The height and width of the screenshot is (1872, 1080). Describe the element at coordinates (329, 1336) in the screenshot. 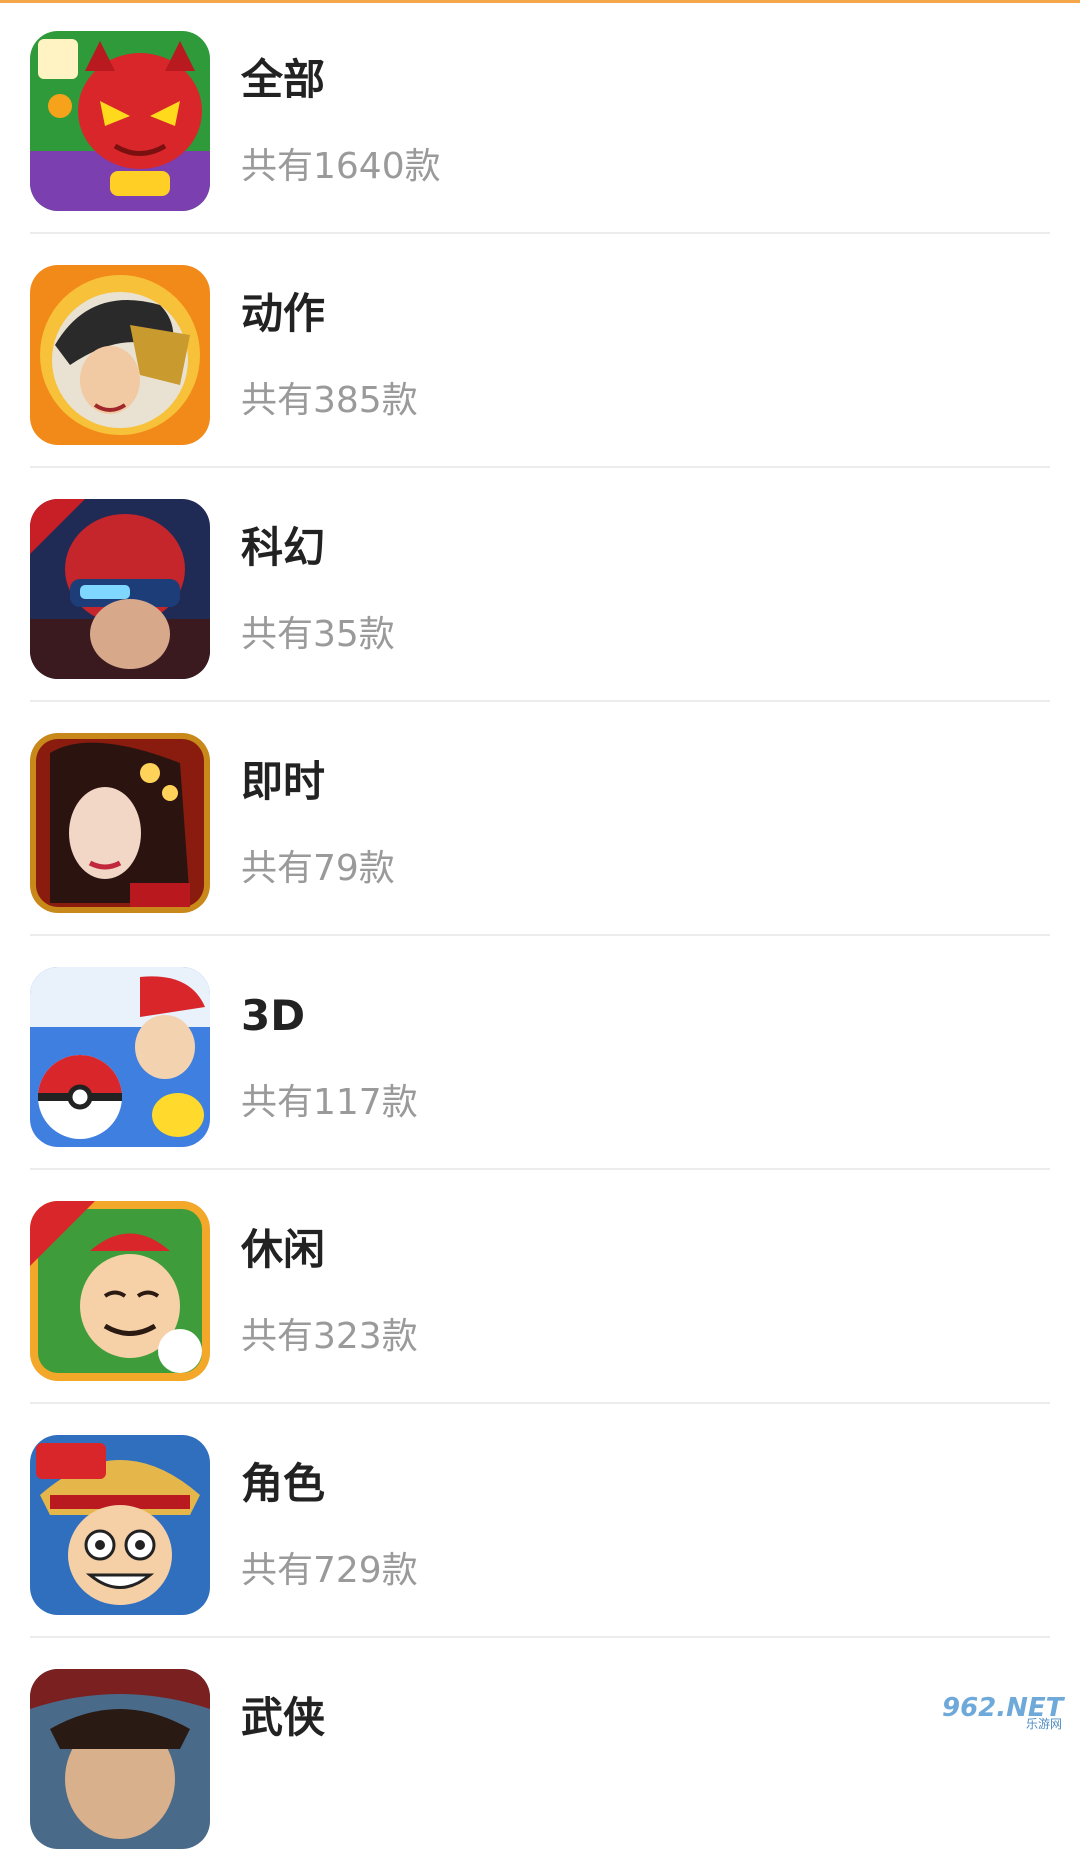

I see `category-count: 共有323款` at that location.